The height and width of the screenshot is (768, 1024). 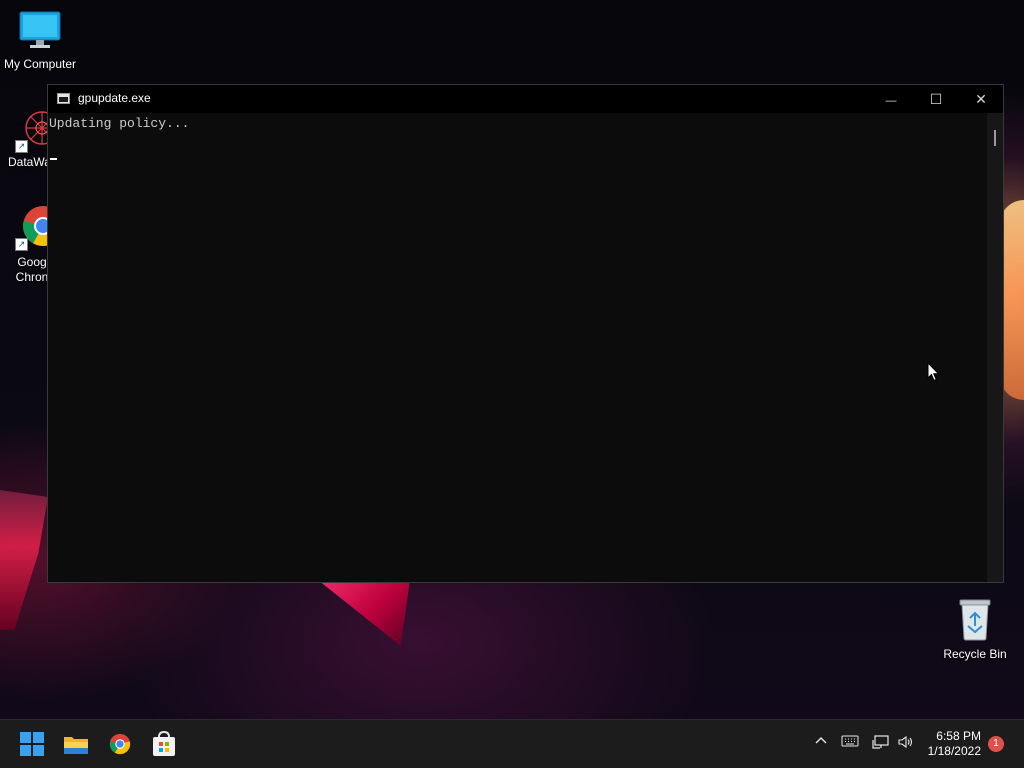 I want to click on minimize-icon: —, so click(x=891, y=101).